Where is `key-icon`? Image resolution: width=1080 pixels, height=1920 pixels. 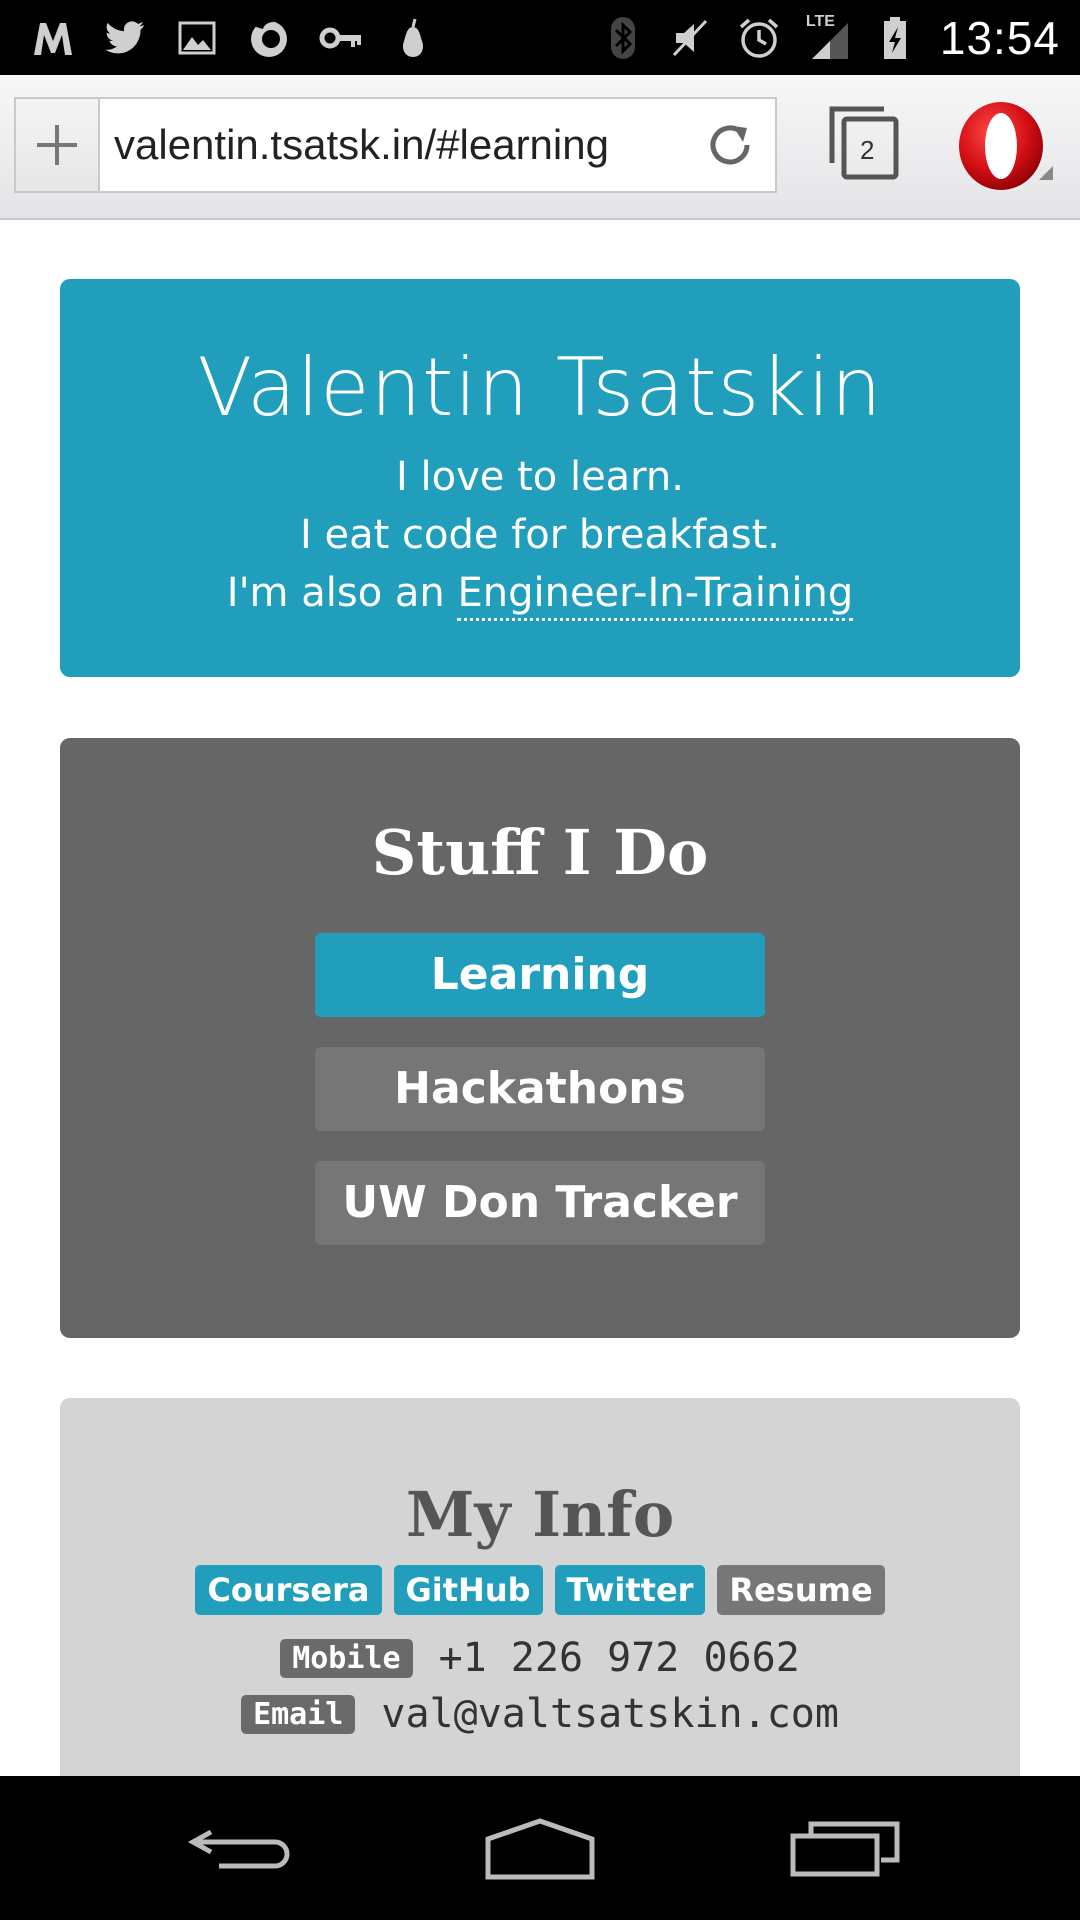 key-icon is located at coordinates (341, 38).